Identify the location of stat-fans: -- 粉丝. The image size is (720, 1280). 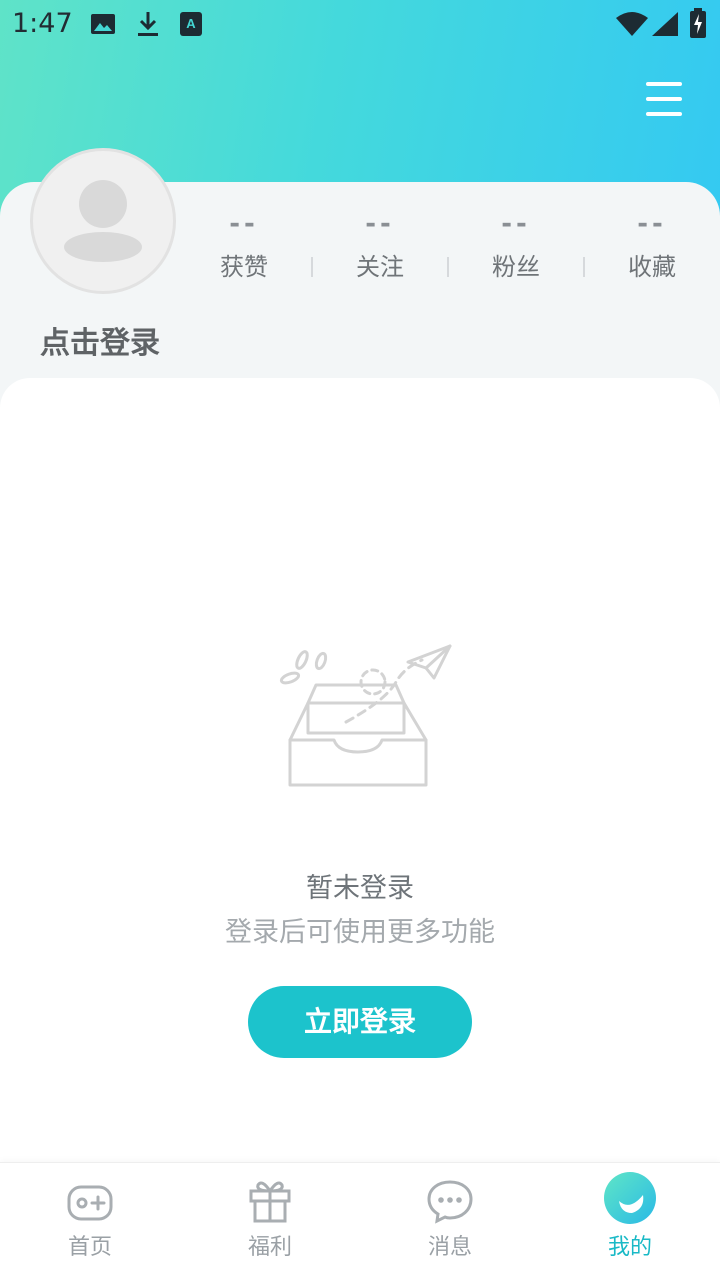
(516, 245).